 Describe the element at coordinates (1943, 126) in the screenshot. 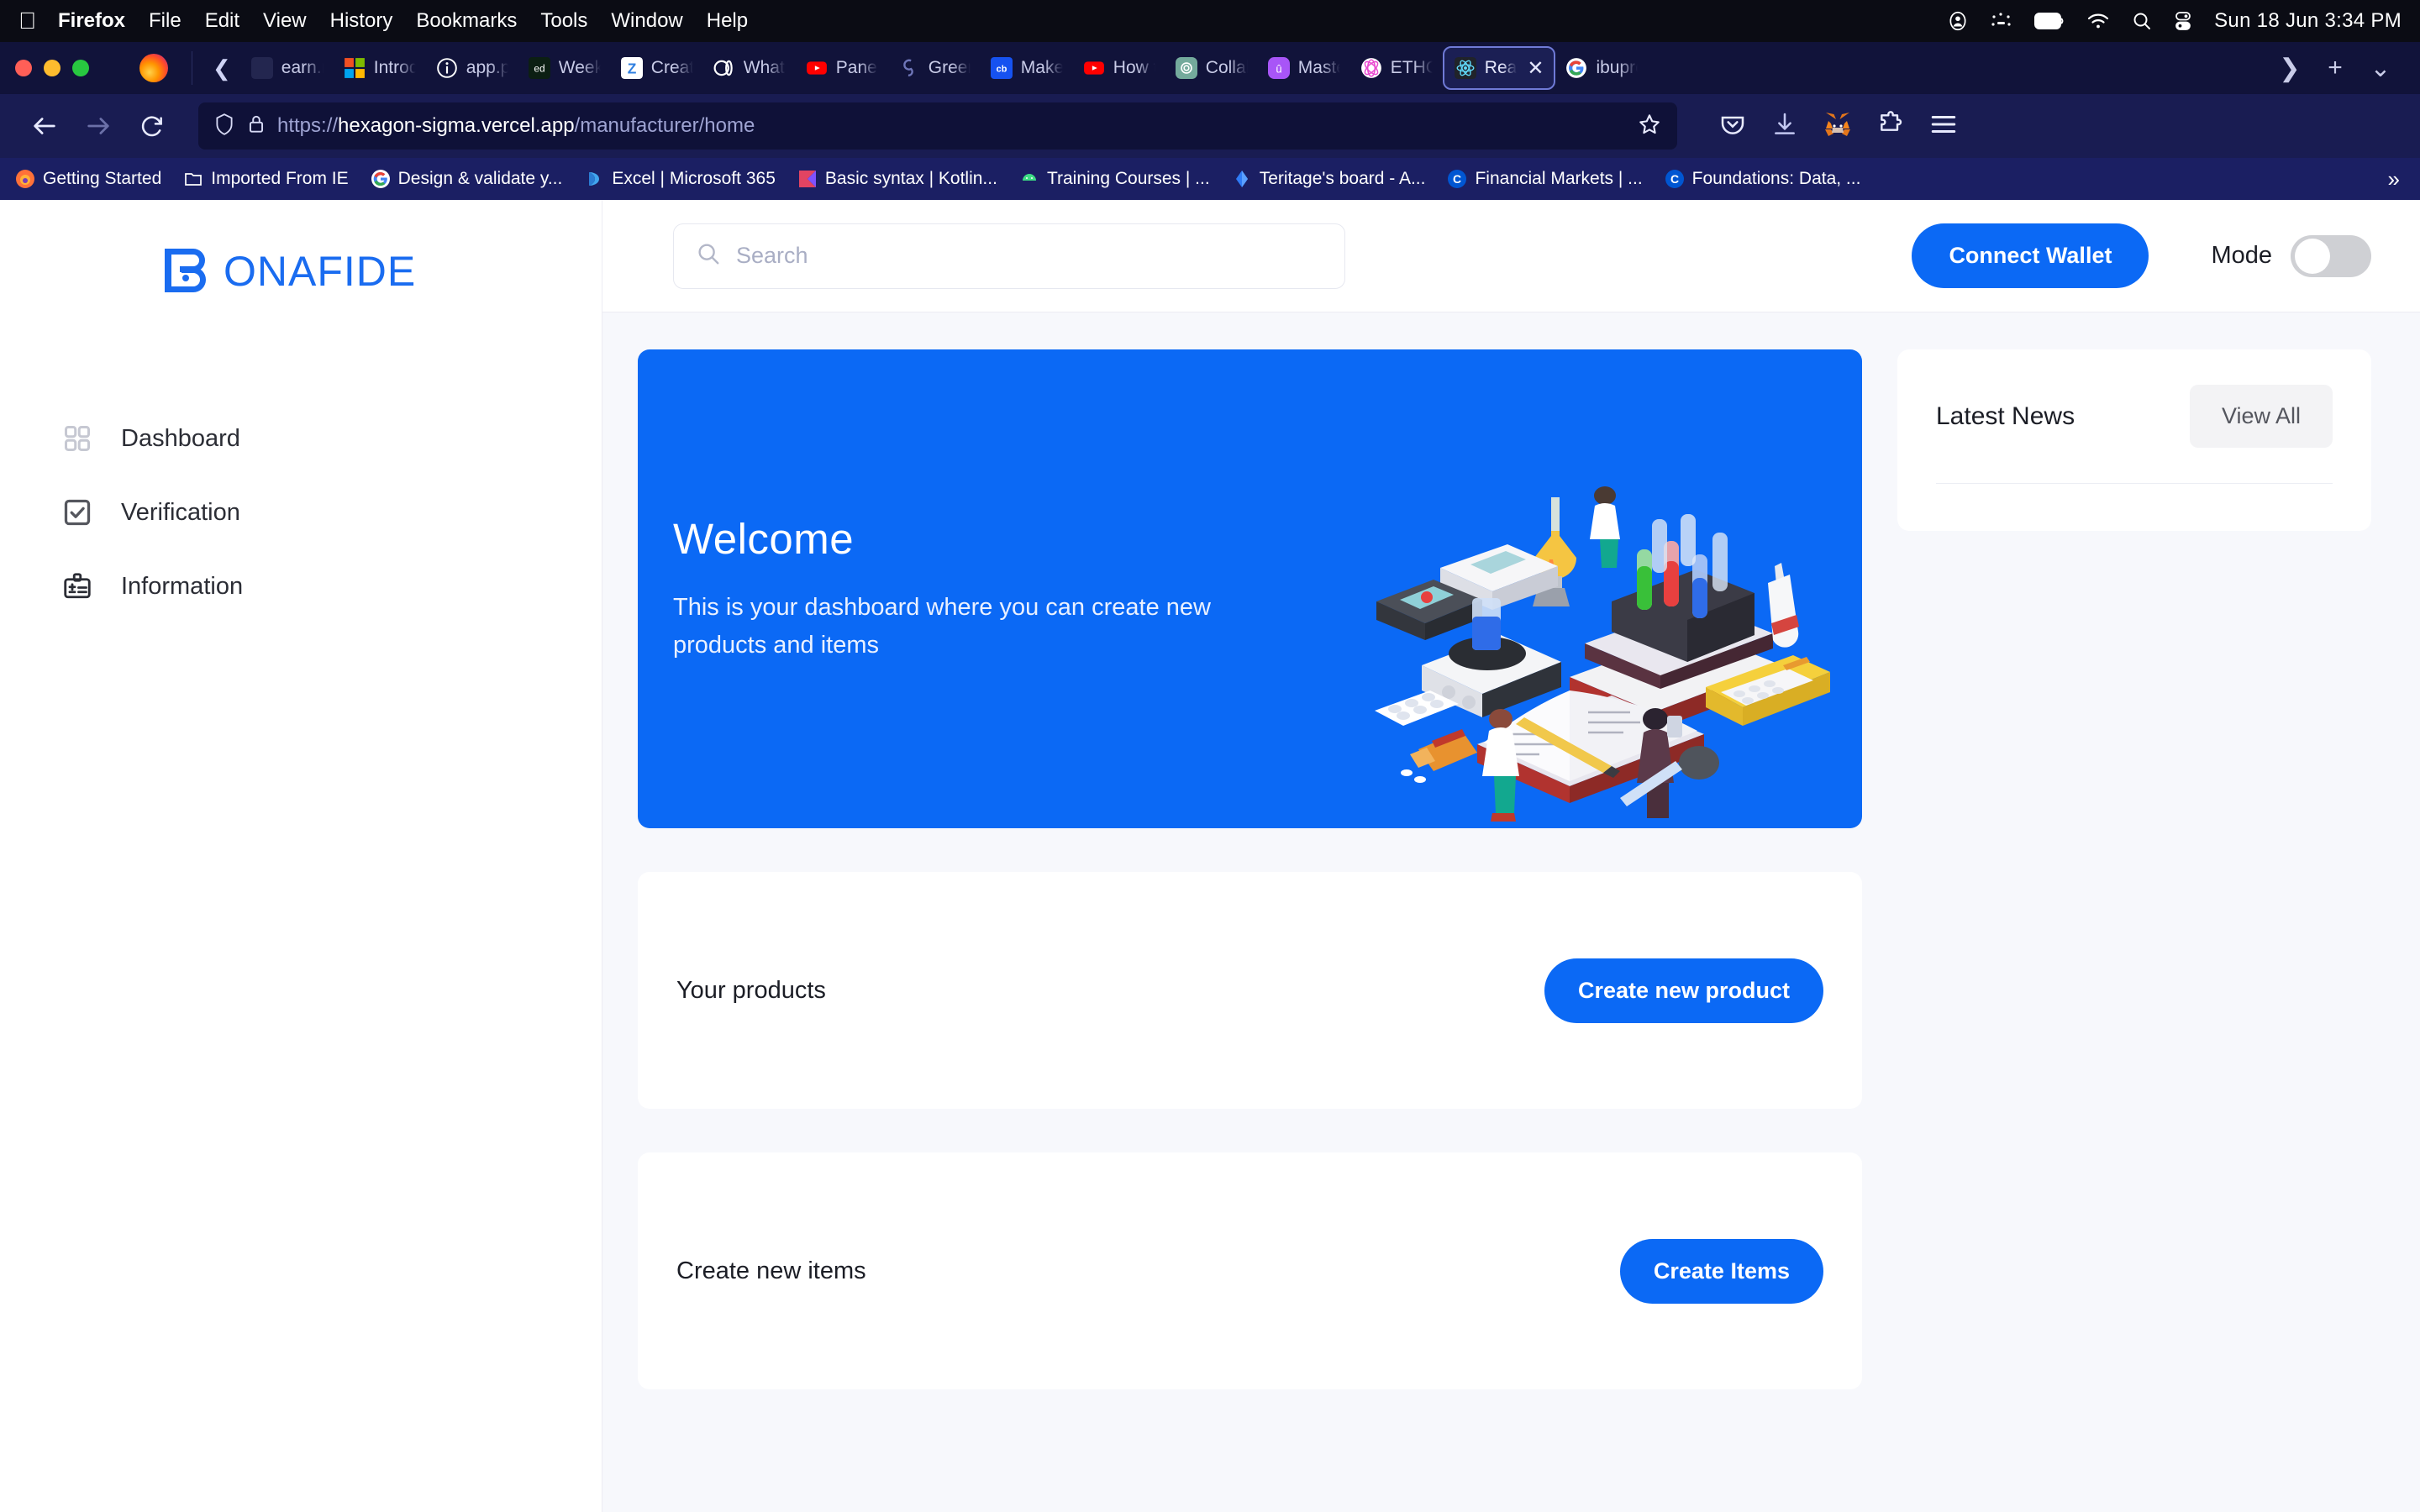

I see `hamburger-menu-icon` at that location.